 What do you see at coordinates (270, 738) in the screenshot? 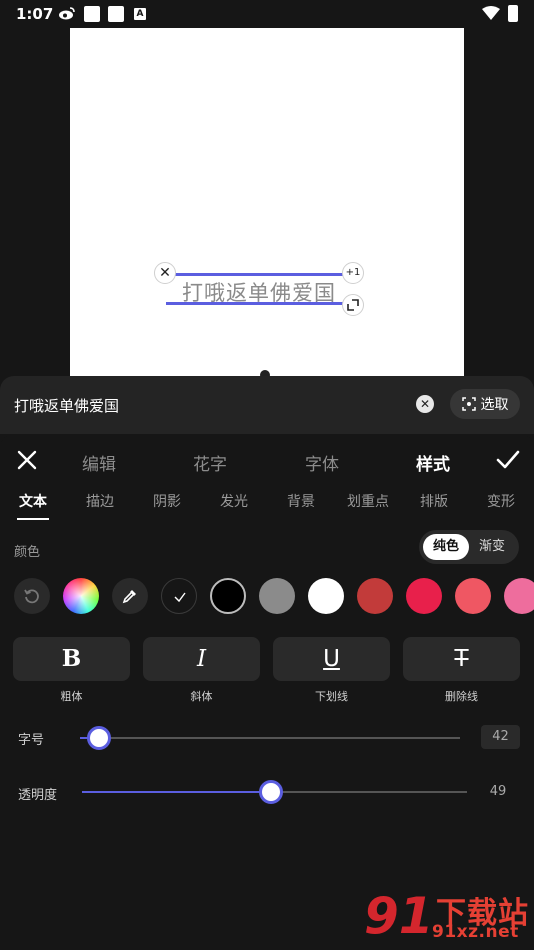
I see `font-size-slider` at bounding box center [270, 738].